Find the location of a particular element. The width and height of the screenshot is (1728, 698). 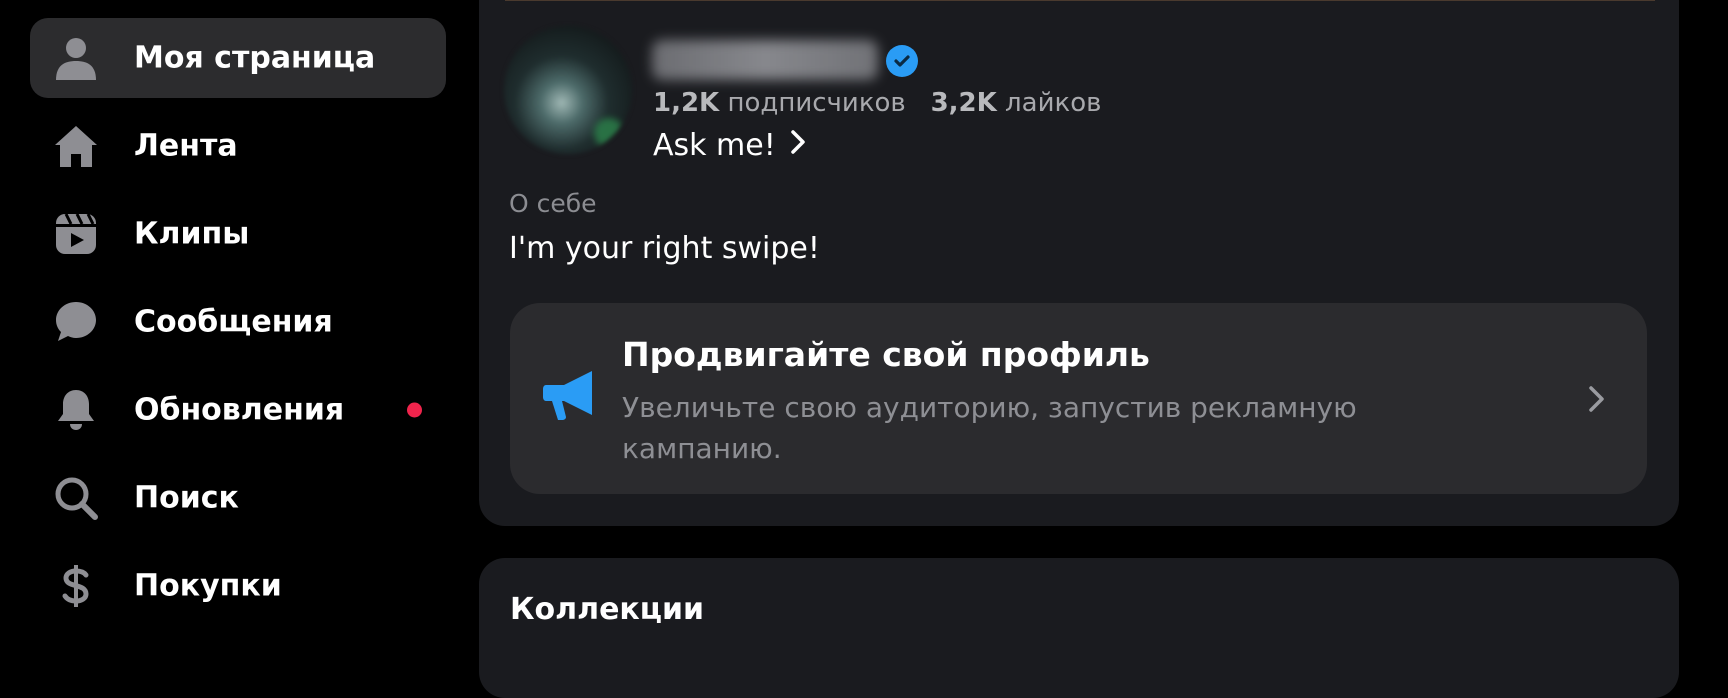

dollar-icon is located at coordinates (76, 586).